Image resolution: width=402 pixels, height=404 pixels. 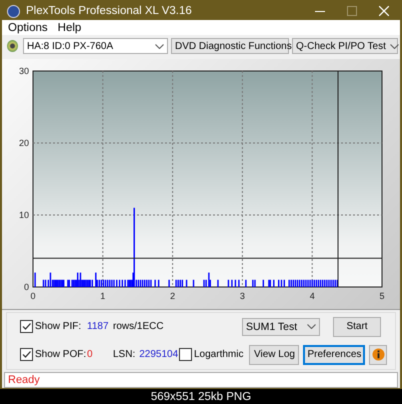 What do you see at coordinates (109, 11) in the screenshot?
I see `window-title: PlexTools Professional XL V3.16` at bounding box center [109, 11].